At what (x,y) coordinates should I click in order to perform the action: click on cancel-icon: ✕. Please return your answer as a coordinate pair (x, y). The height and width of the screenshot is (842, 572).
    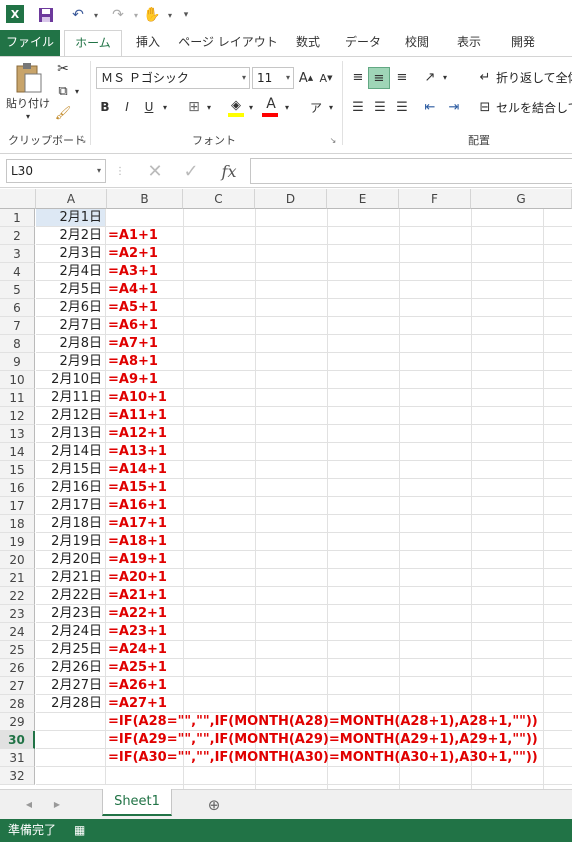
    Looking at the image, I should click on (155, 171).